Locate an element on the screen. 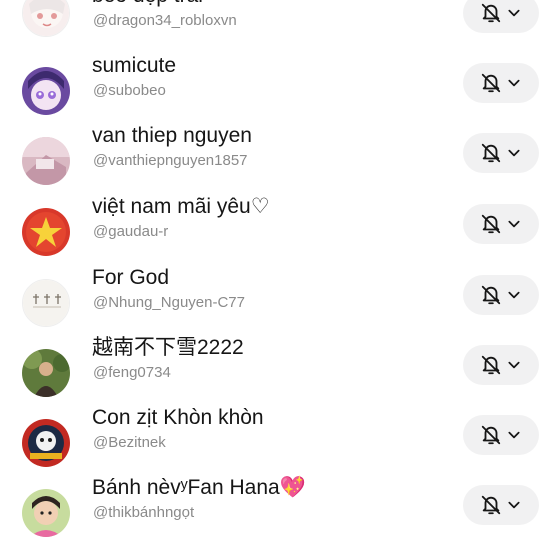 The width and height of the screenshot is (560, 560). user-handle: @subobeo is located at coordinates (129, 90).